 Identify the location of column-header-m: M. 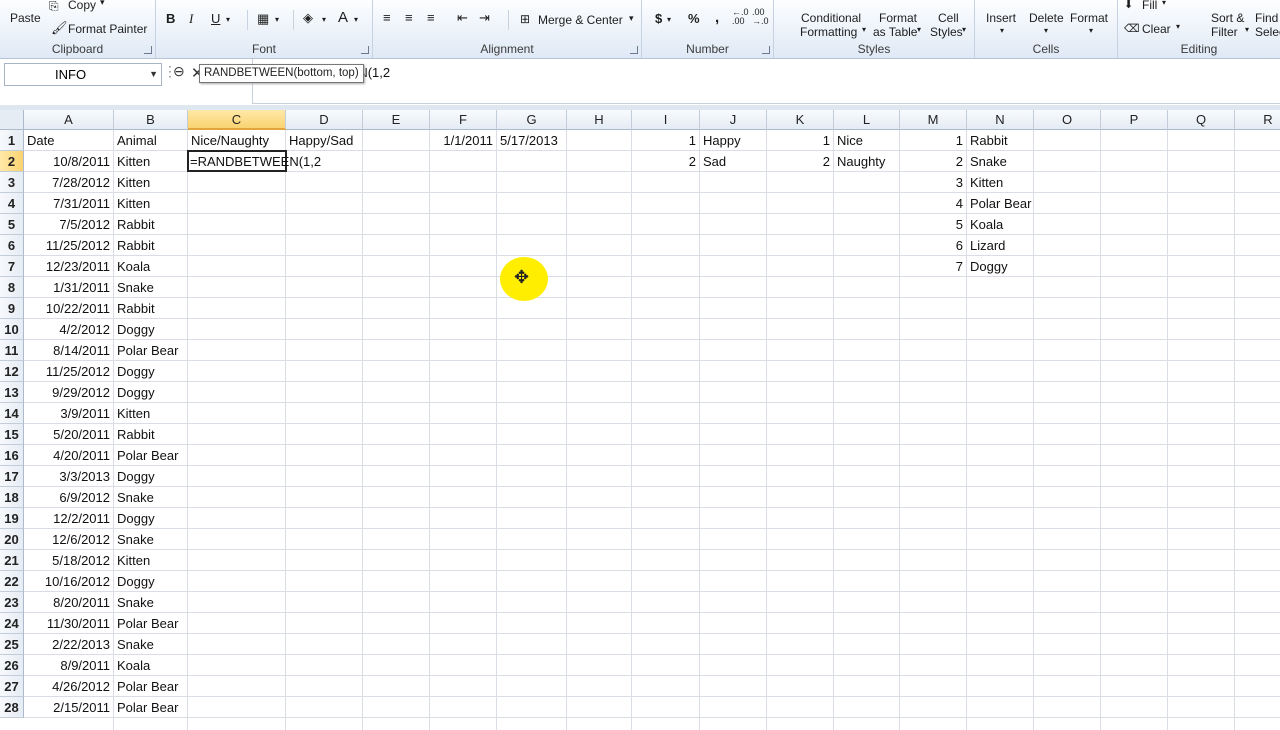
(933, 120).